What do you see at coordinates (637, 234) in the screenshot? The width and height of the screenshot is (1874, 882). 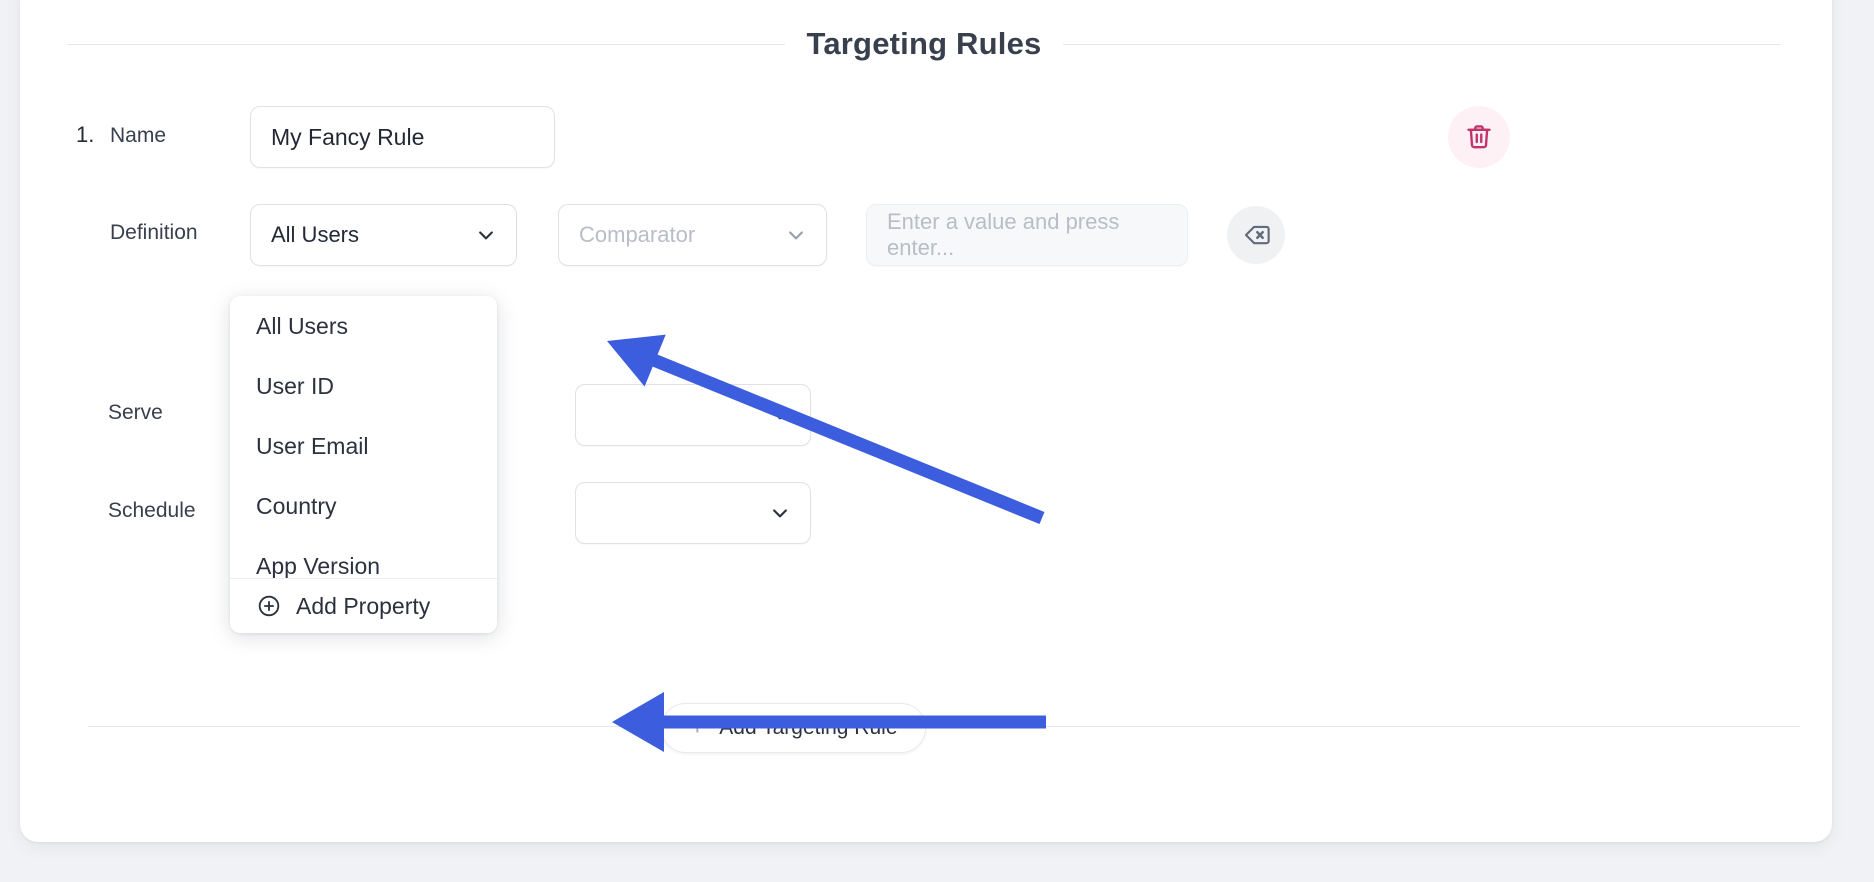 I see `comparator-select-placeholder: Comparator` at bounding box center [637, 234].